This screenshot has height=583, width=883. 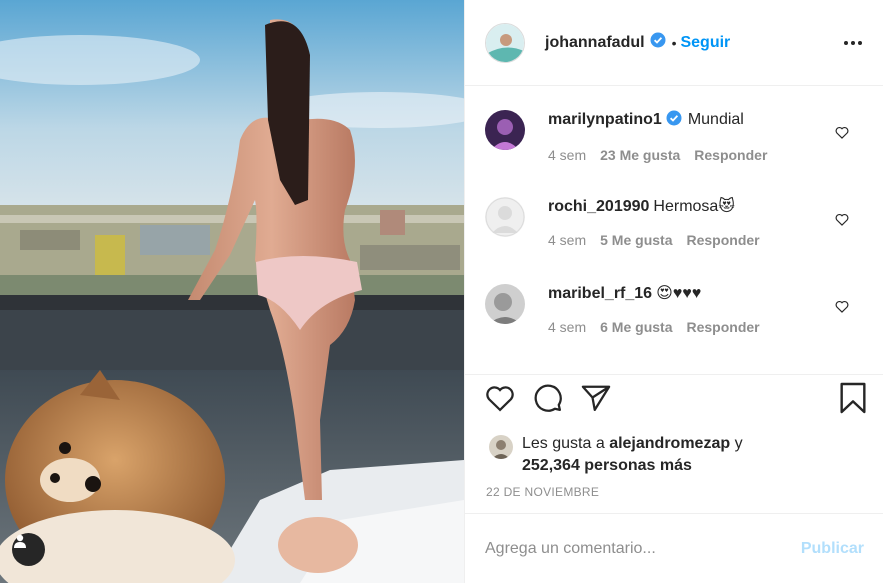 I want to click on add-comment-bar: Publicar, so click(x=674, y=548).